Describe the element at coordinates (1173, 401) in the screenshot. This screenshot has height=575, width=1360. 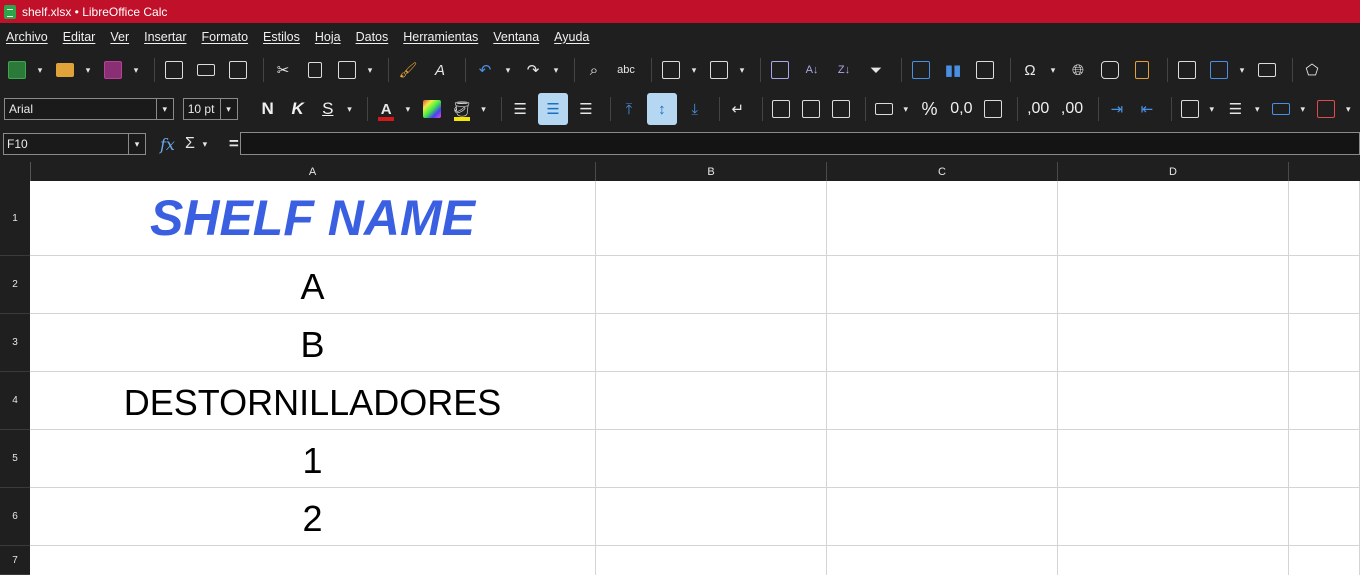
I see `cell-d4` at that location.